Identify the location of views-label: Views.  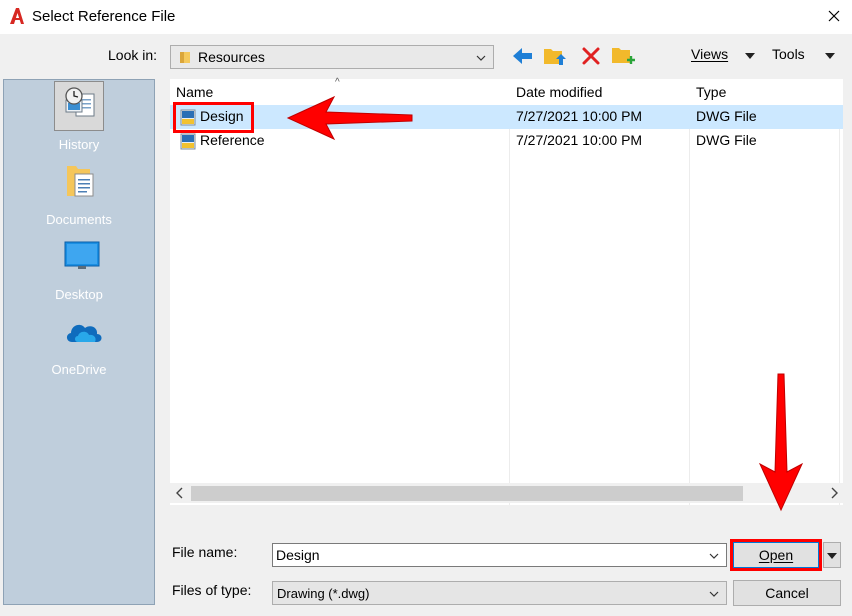
(710, 54).